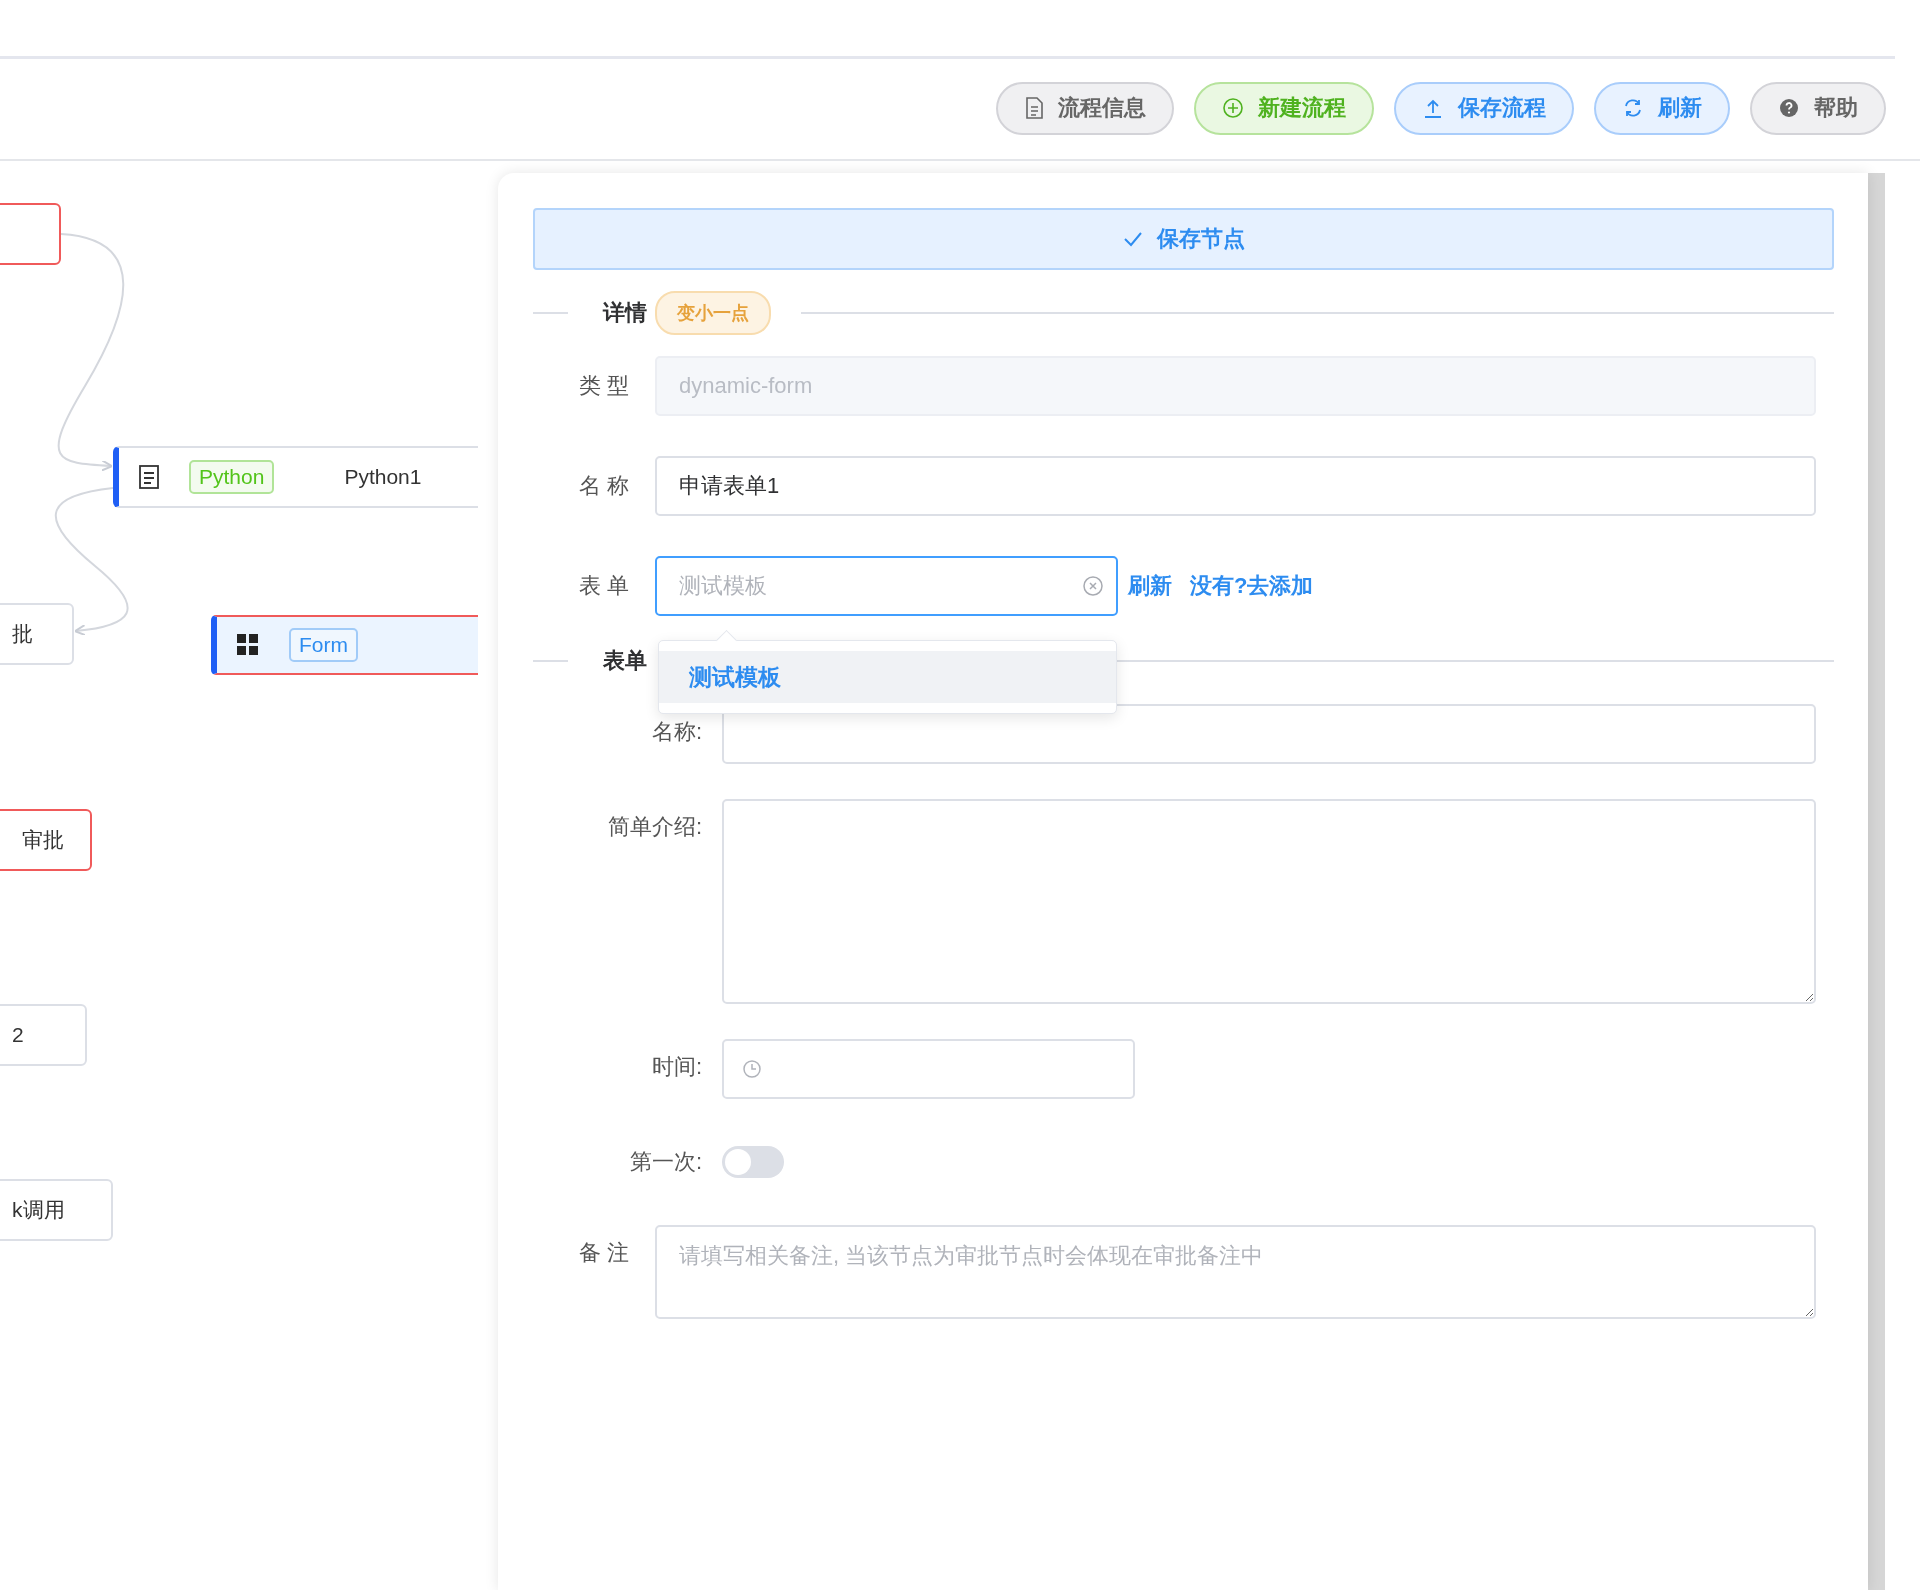  I want to click on shrink-badge: 变小一点, so click(713, 313).